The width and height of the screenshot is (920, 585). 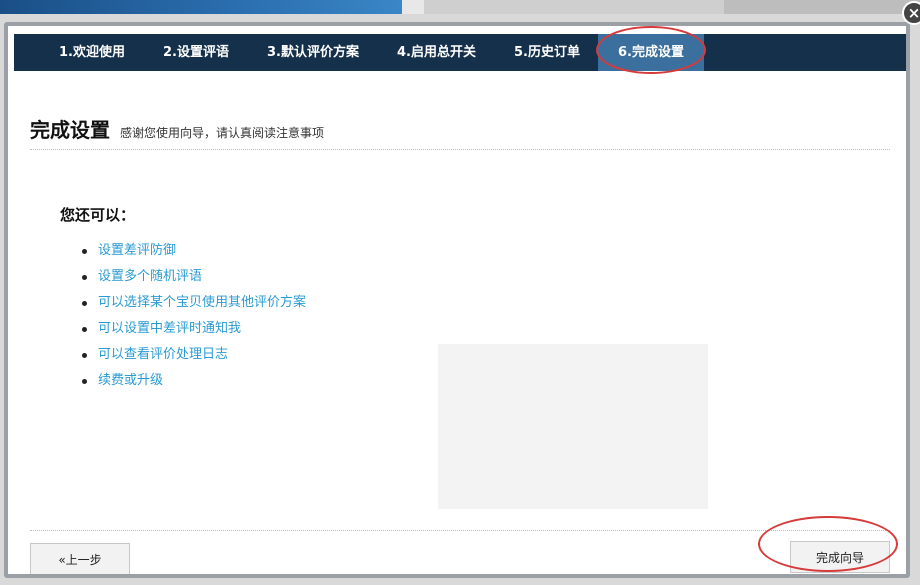 What do you see at coordinates (131, 380) in the screenshot?
I see `option-label: 续费或升级` at bounding box center [131, 380].